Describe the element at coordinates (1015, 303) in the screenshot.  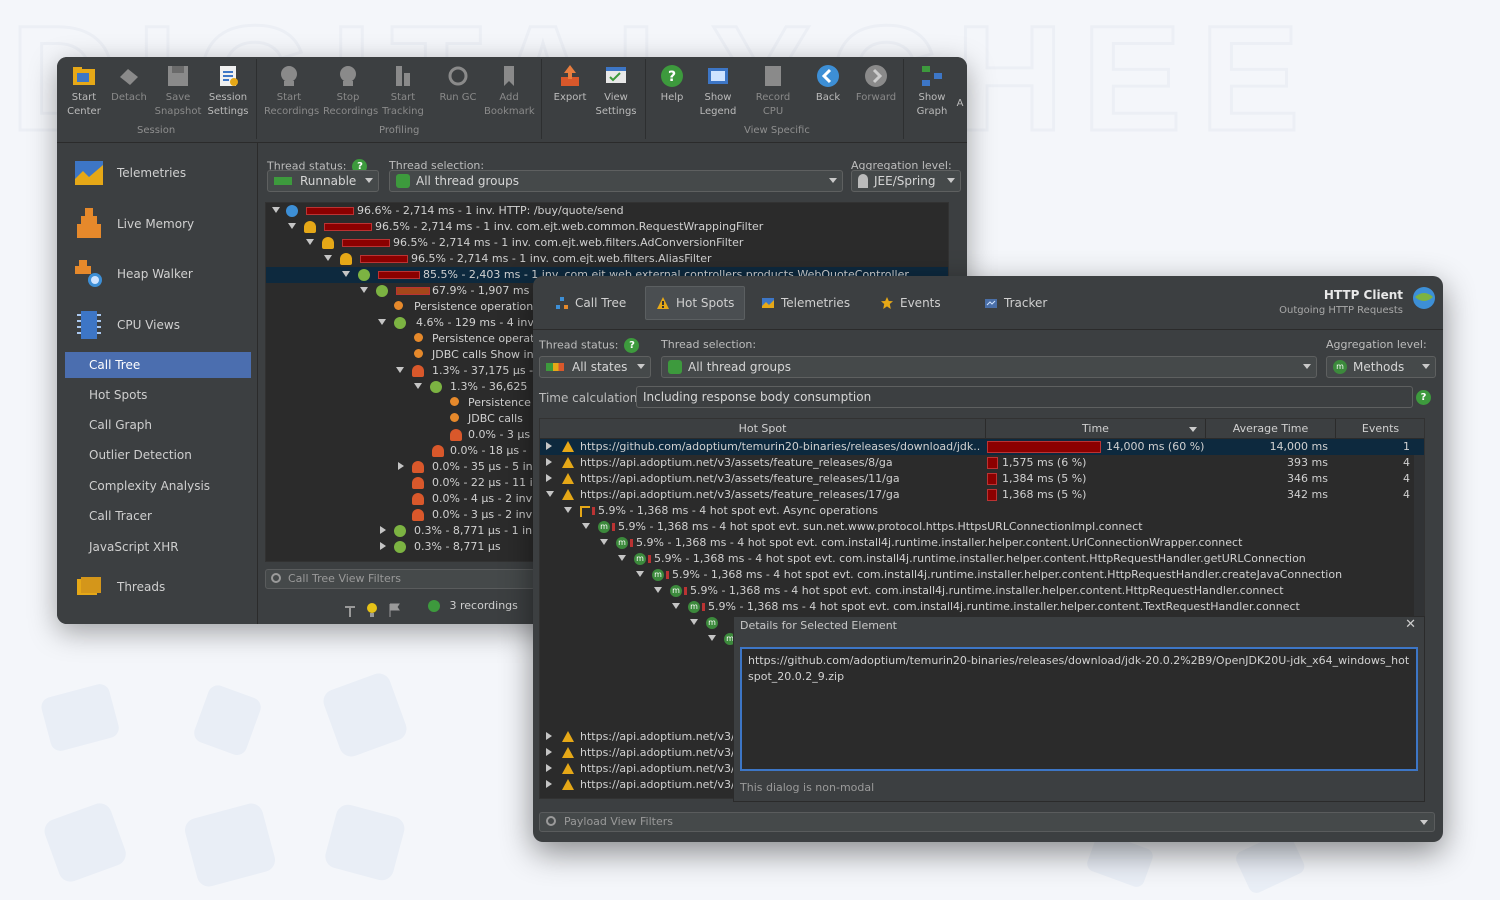
I see `tab-tracker: Tracker` at that location.